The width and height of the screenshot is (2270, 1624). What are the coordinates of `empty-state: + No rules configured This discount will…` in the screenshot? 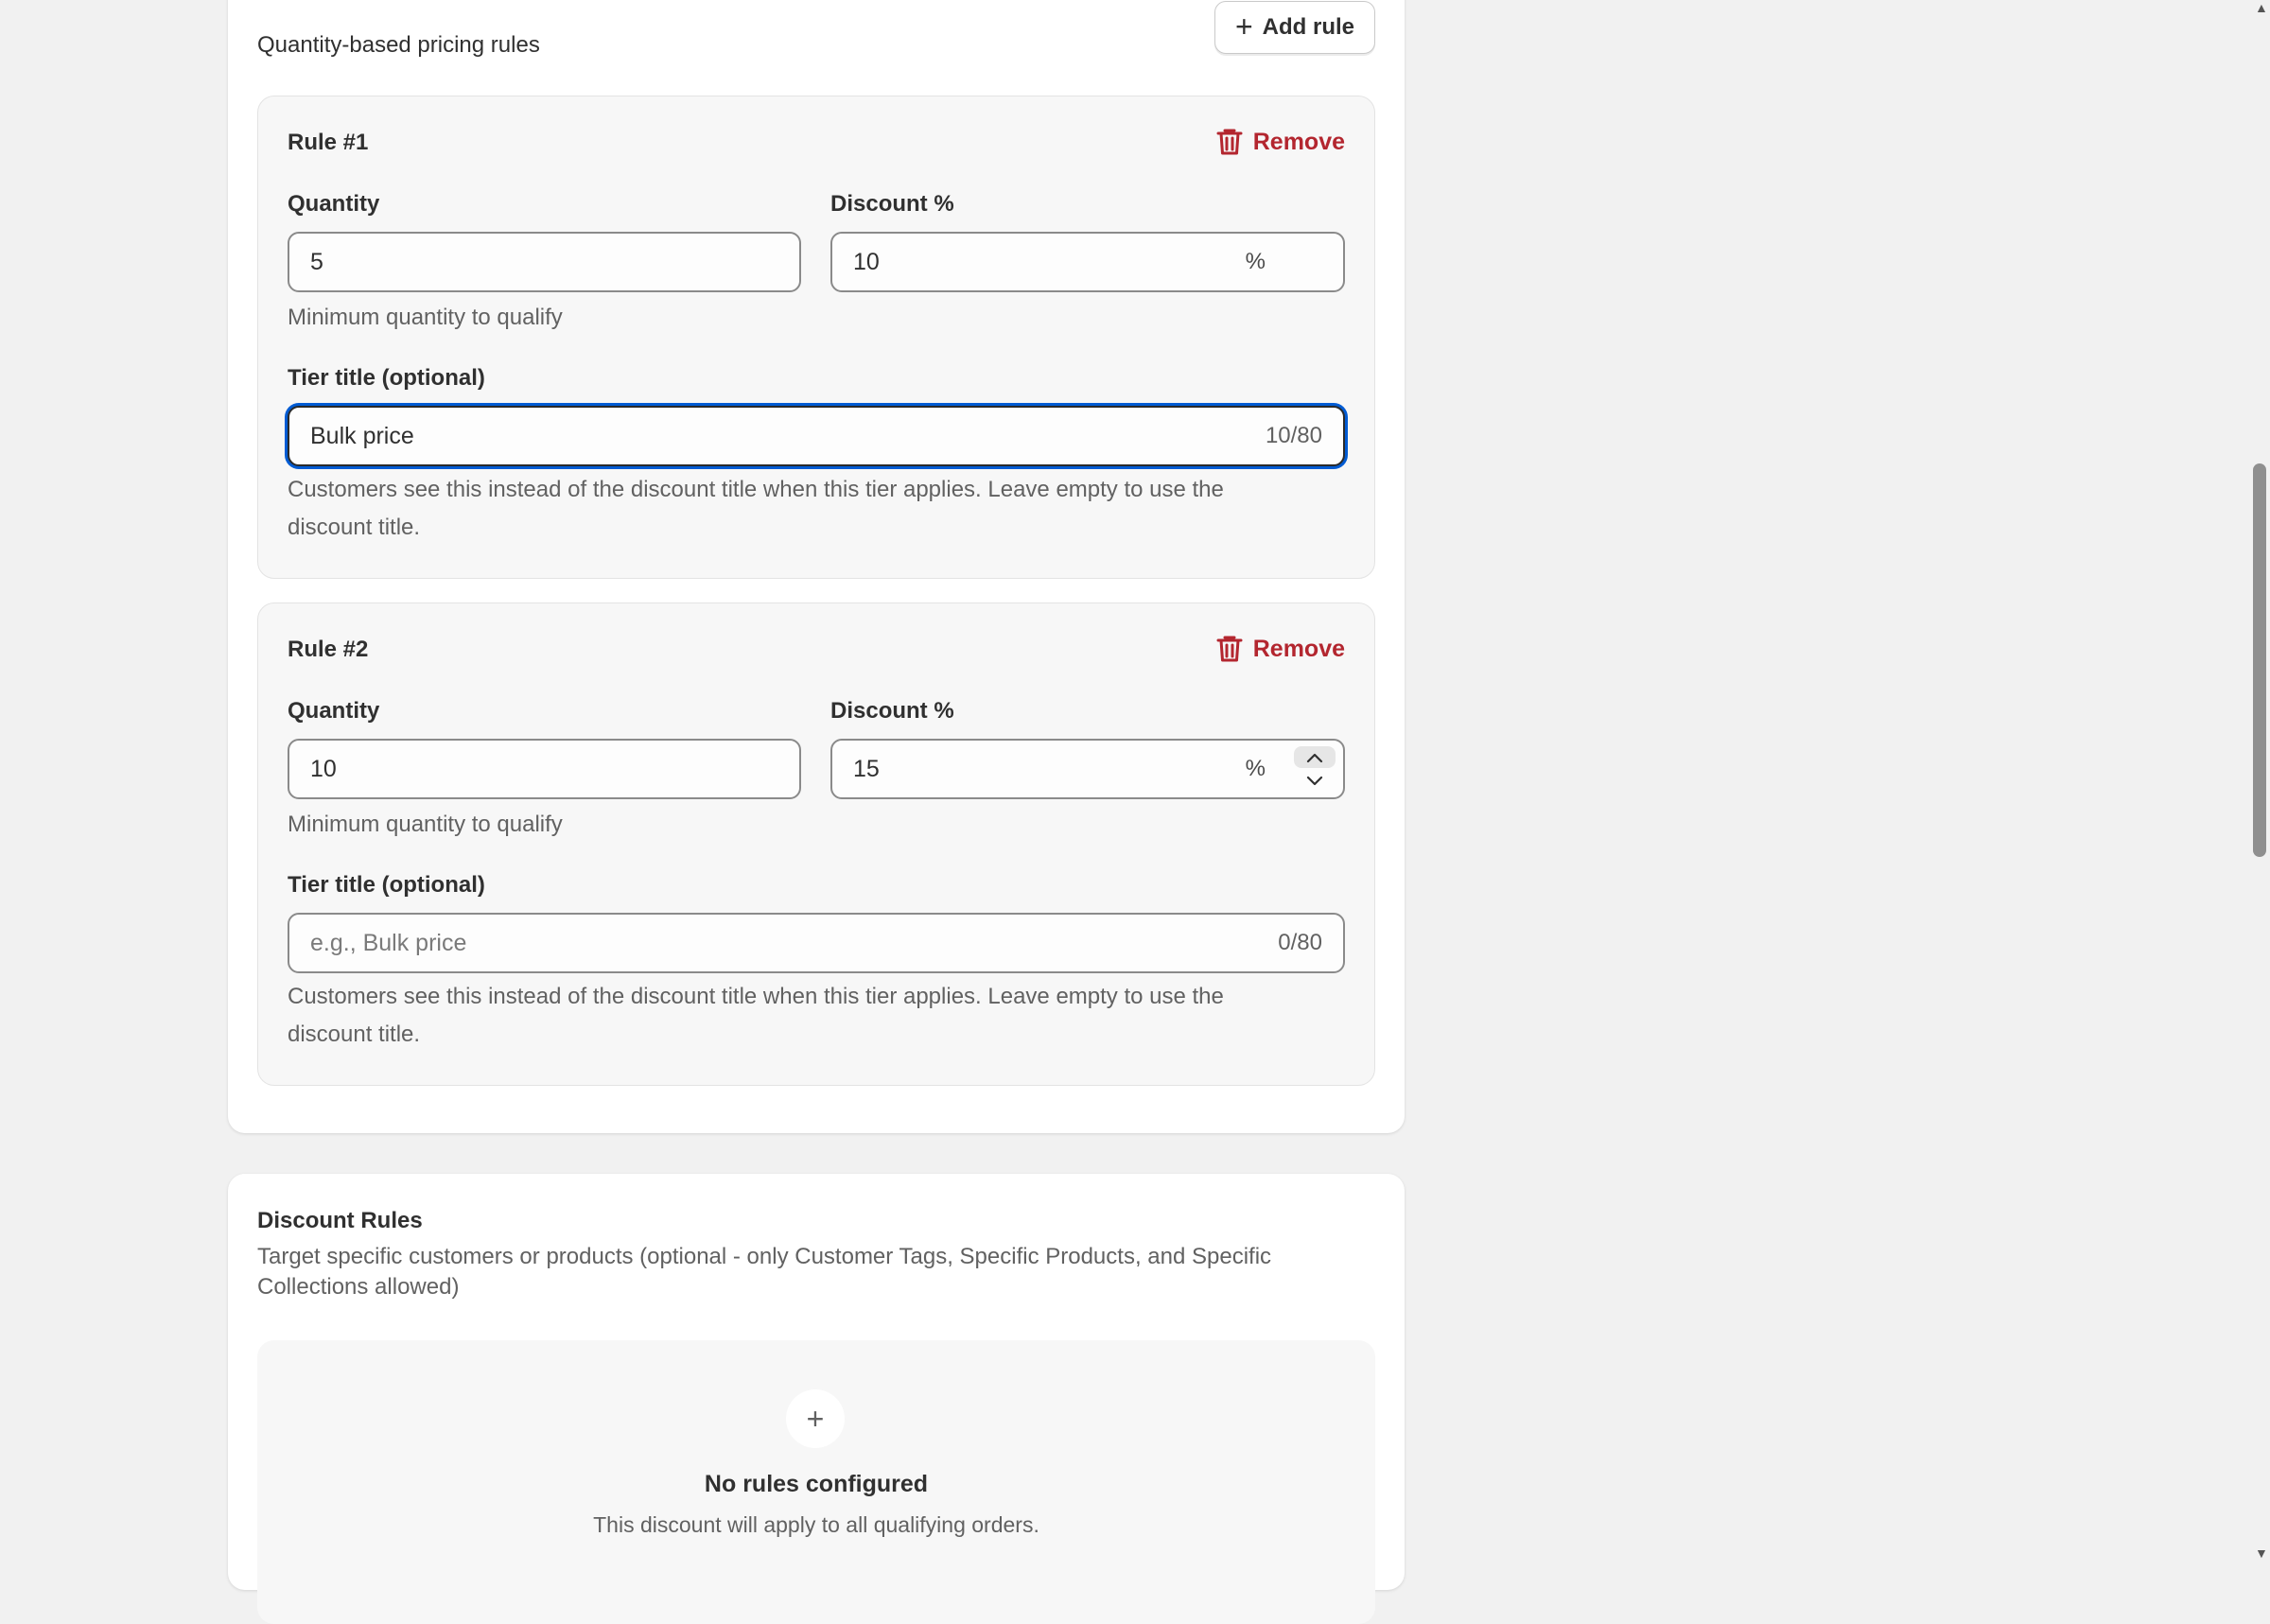 It's located at (816, 1482).